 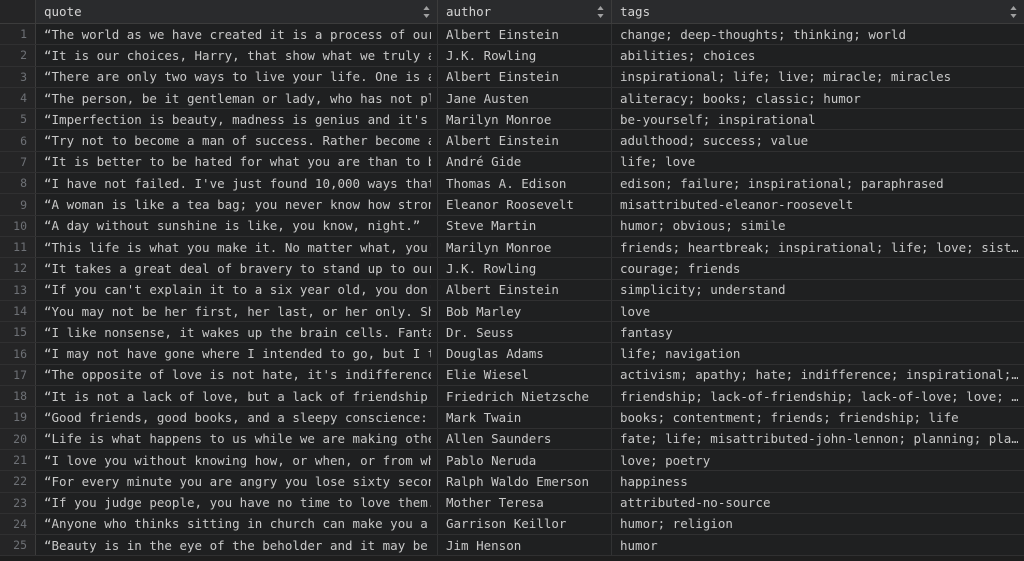 What do you see at coordinates (525, 311) in the screenshot?
I see `cell-author: Bob Marley` at bounding box center [525, 311].